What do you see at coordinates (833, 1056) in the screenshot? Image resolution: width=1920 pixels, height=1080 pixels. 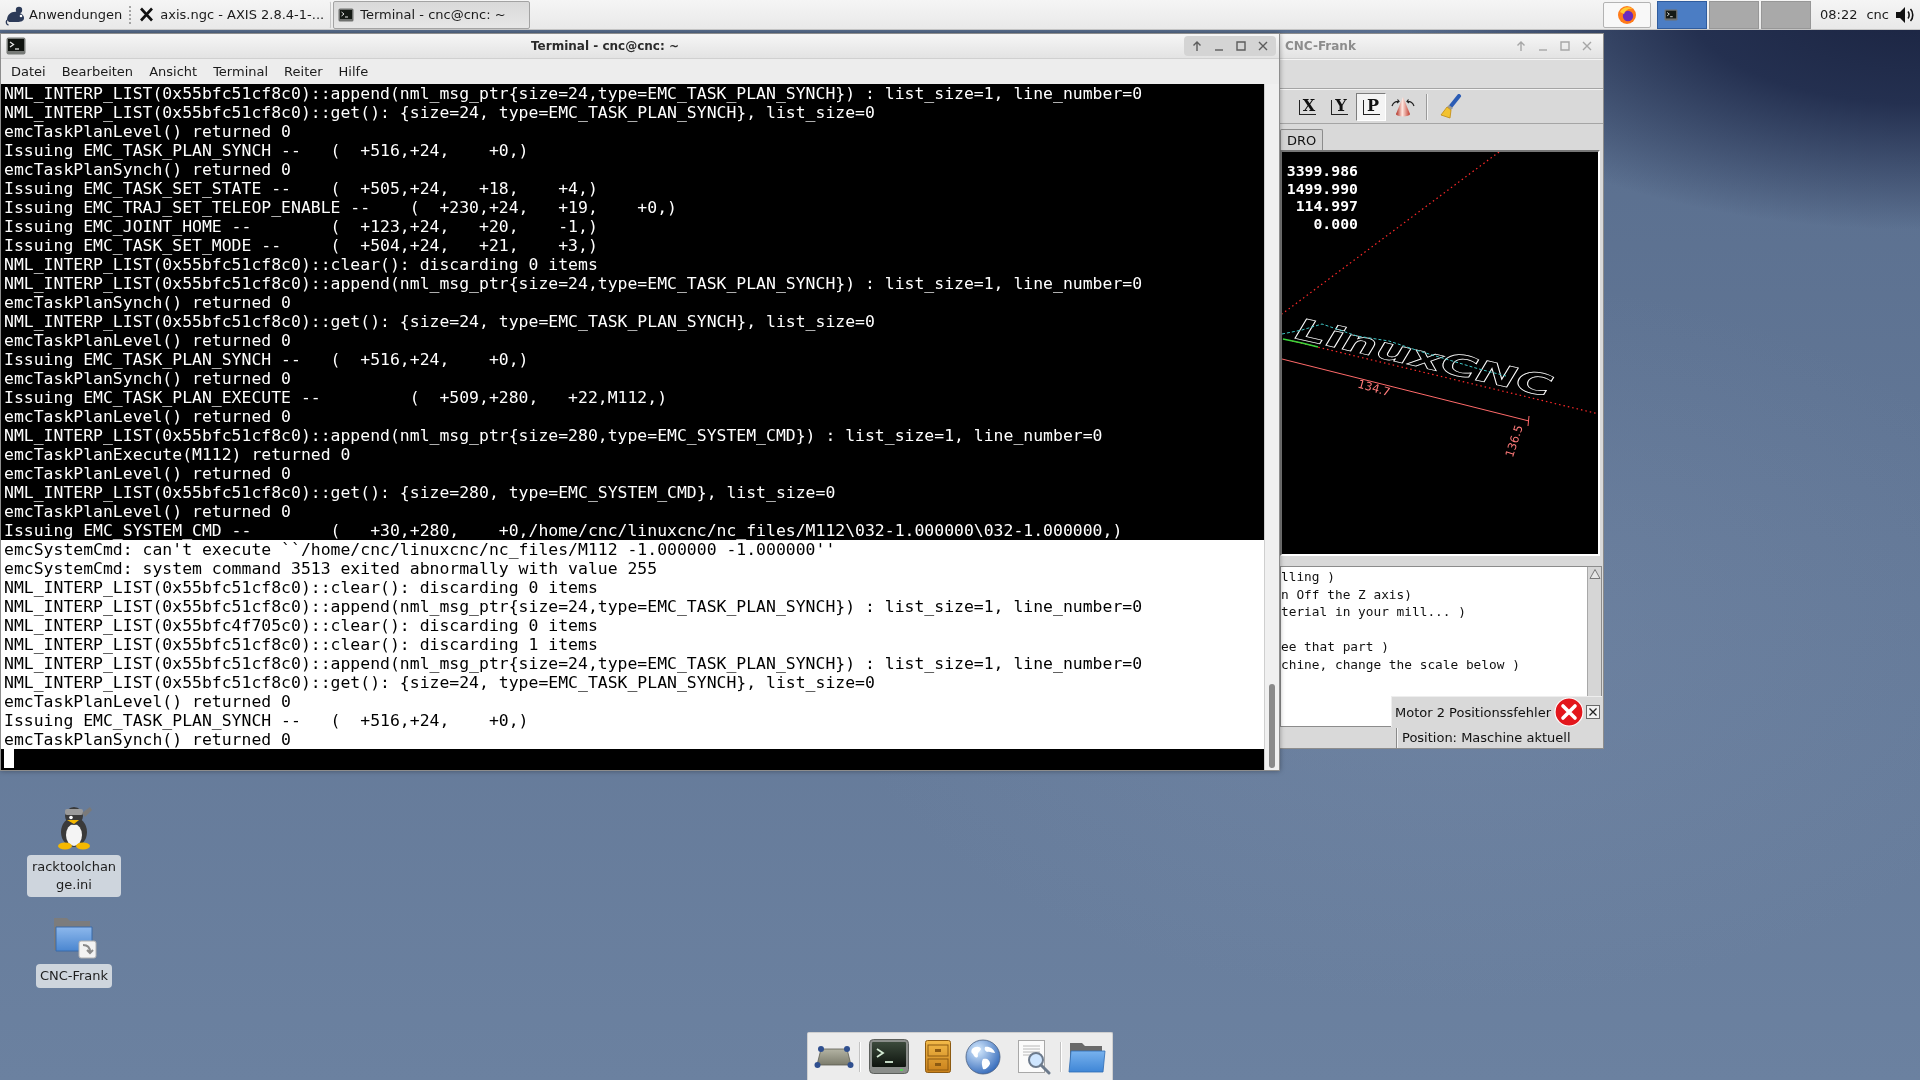 I see `trapezoid-icon` at bounding box center [833, 1056].